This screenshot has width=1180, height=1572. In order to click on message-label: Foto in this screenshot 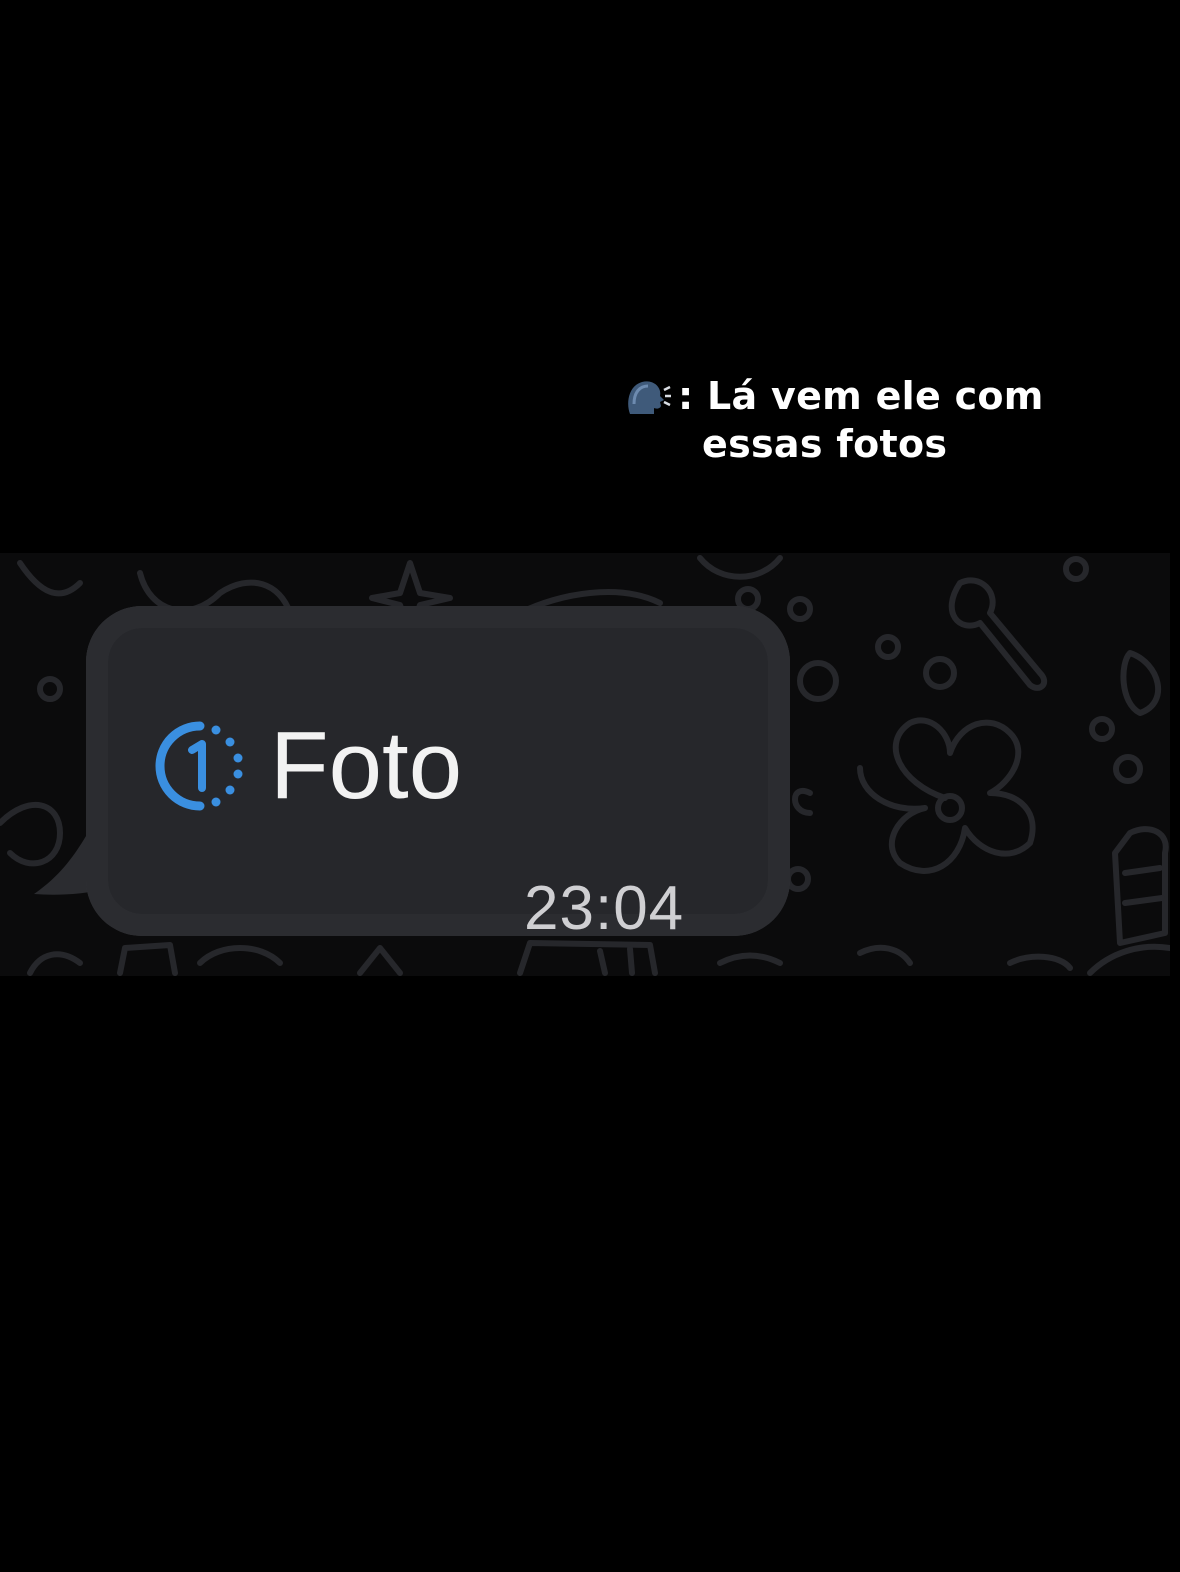, I will do `click(366, 765)`.